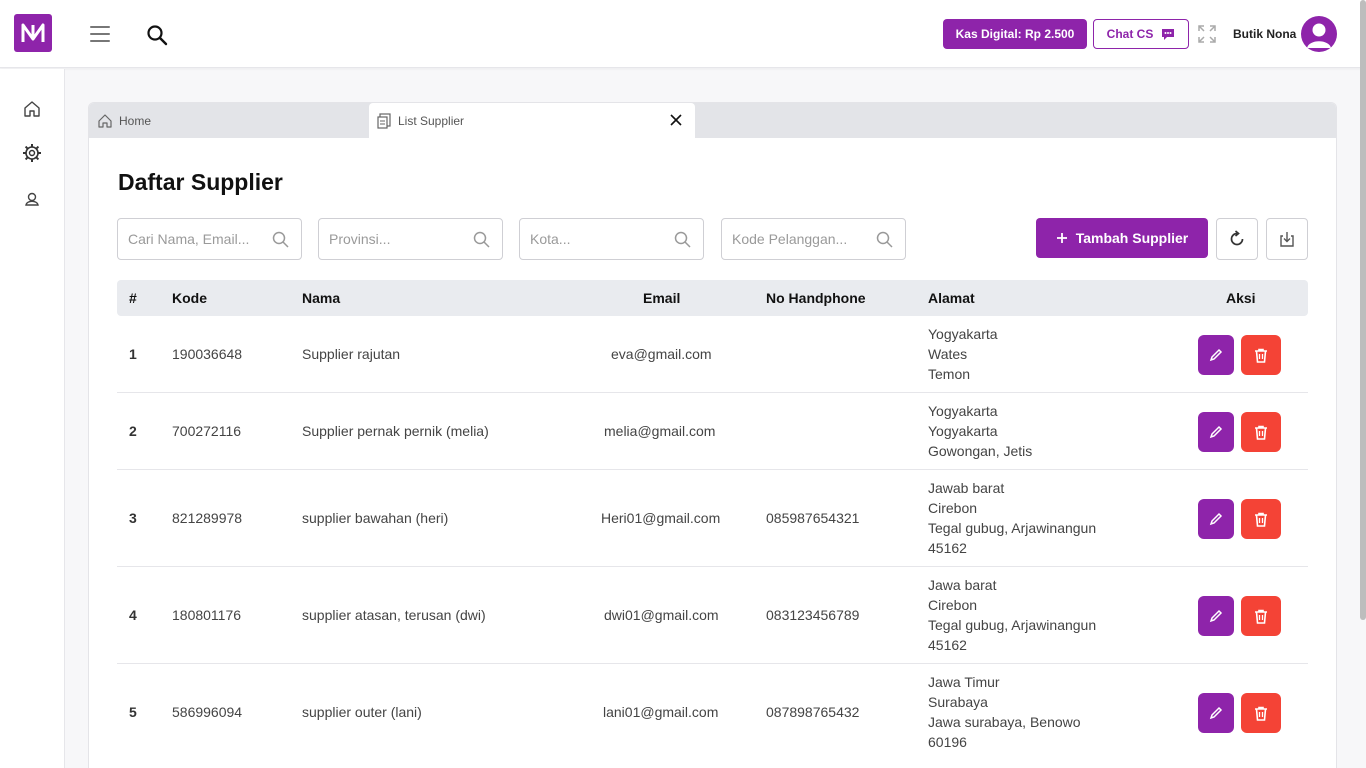 The width and height of the screenshot is (1366, 768). I want to click on logo-icon, so click(33, 32).